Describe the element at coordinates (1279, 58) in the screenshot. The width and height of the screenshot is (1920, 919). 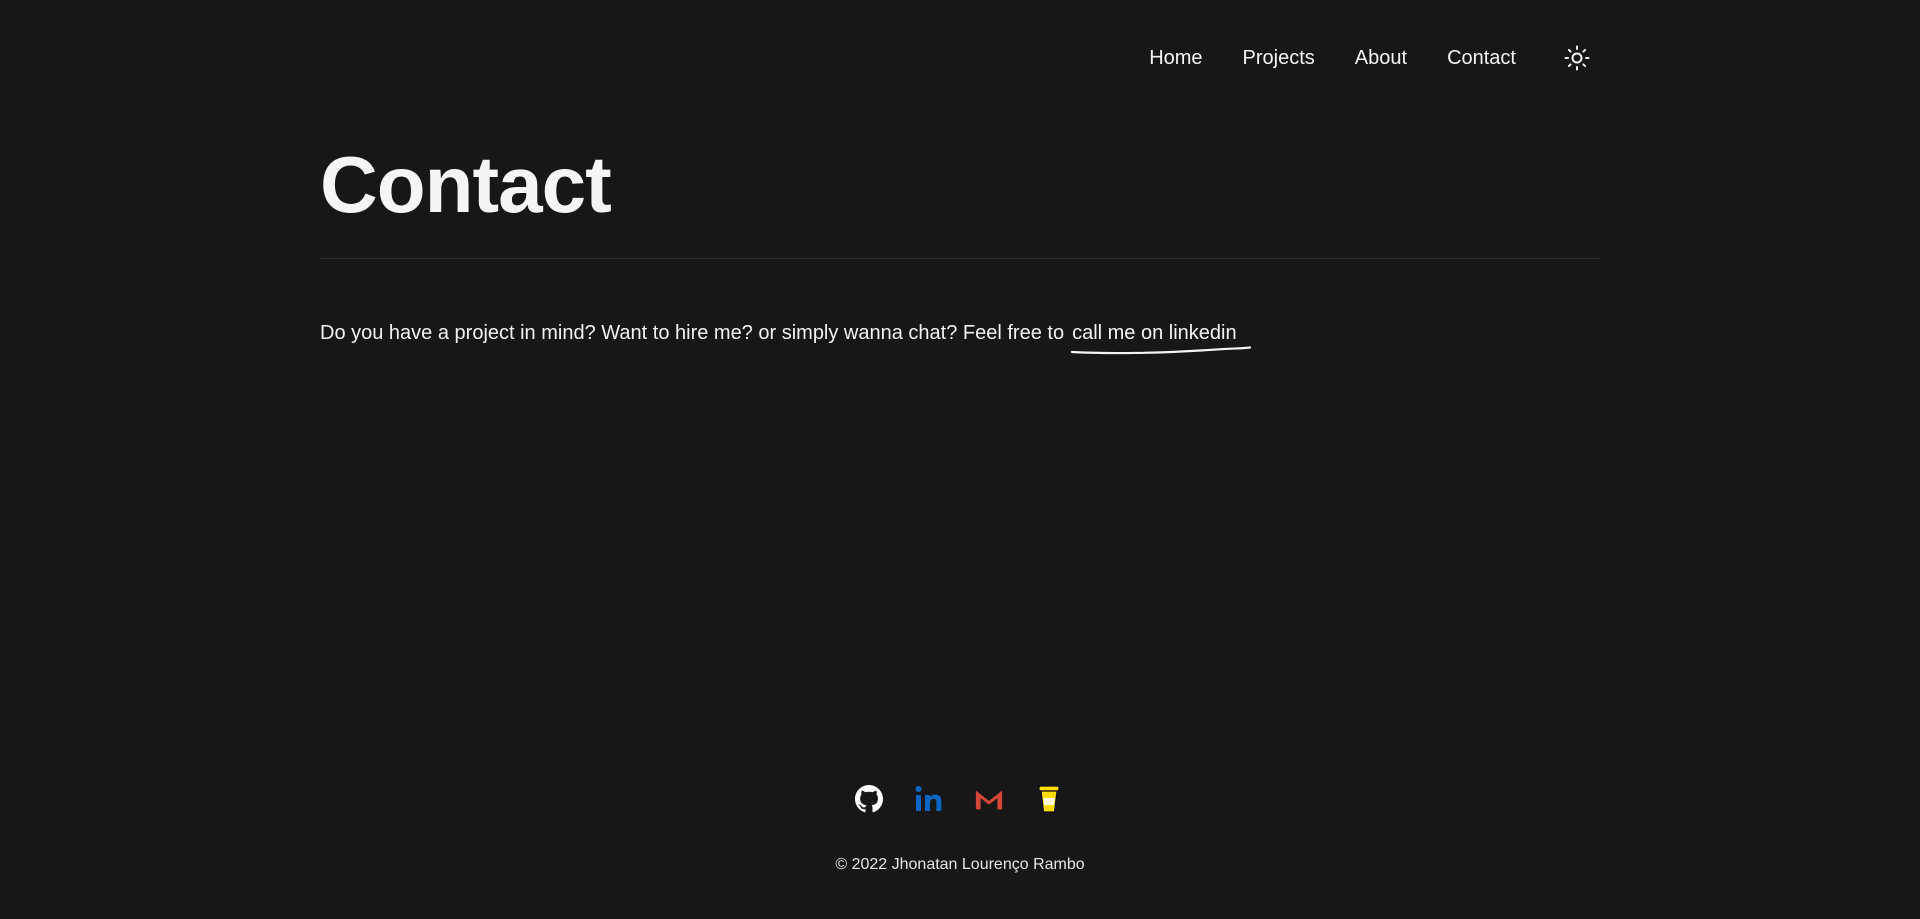
I see `nav-link-projects: Projects` at that location.